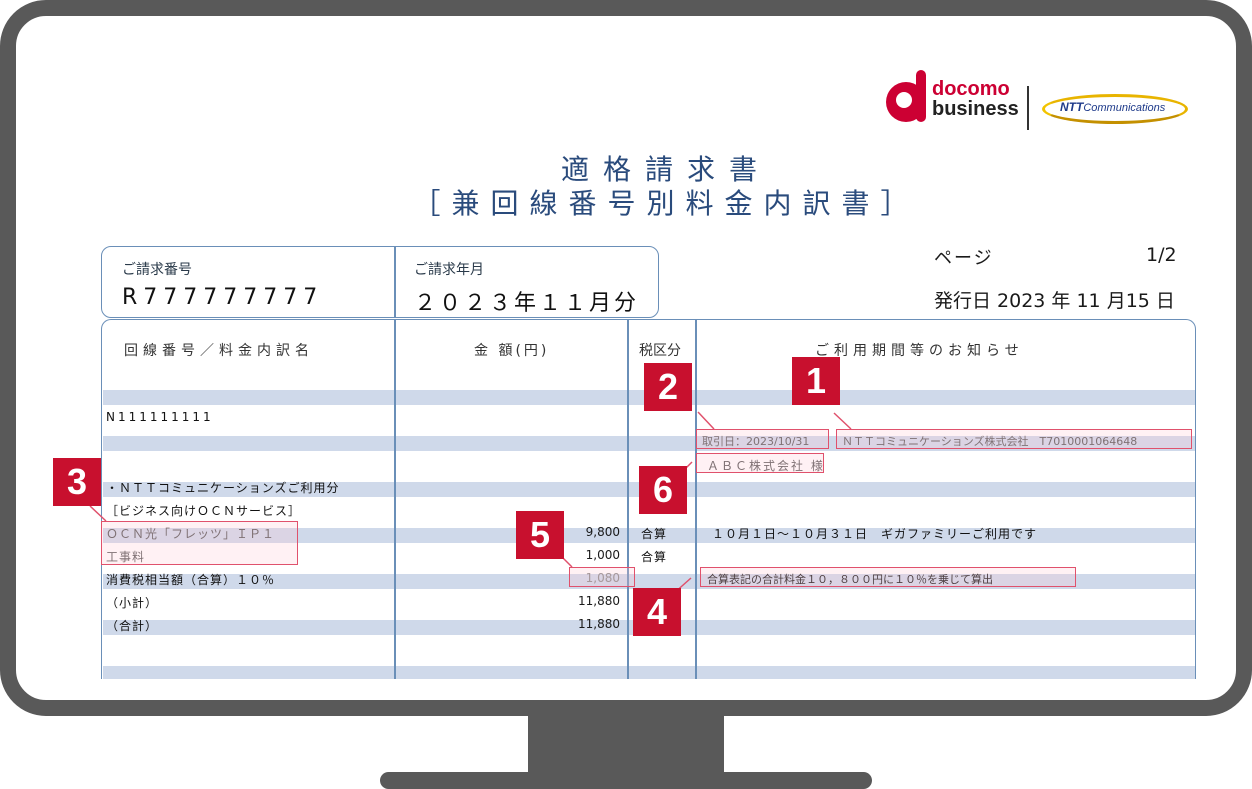 The height and width of the screenshot is (789, 1252). I want to click on monitor-stand-neck, so click(626, 744).